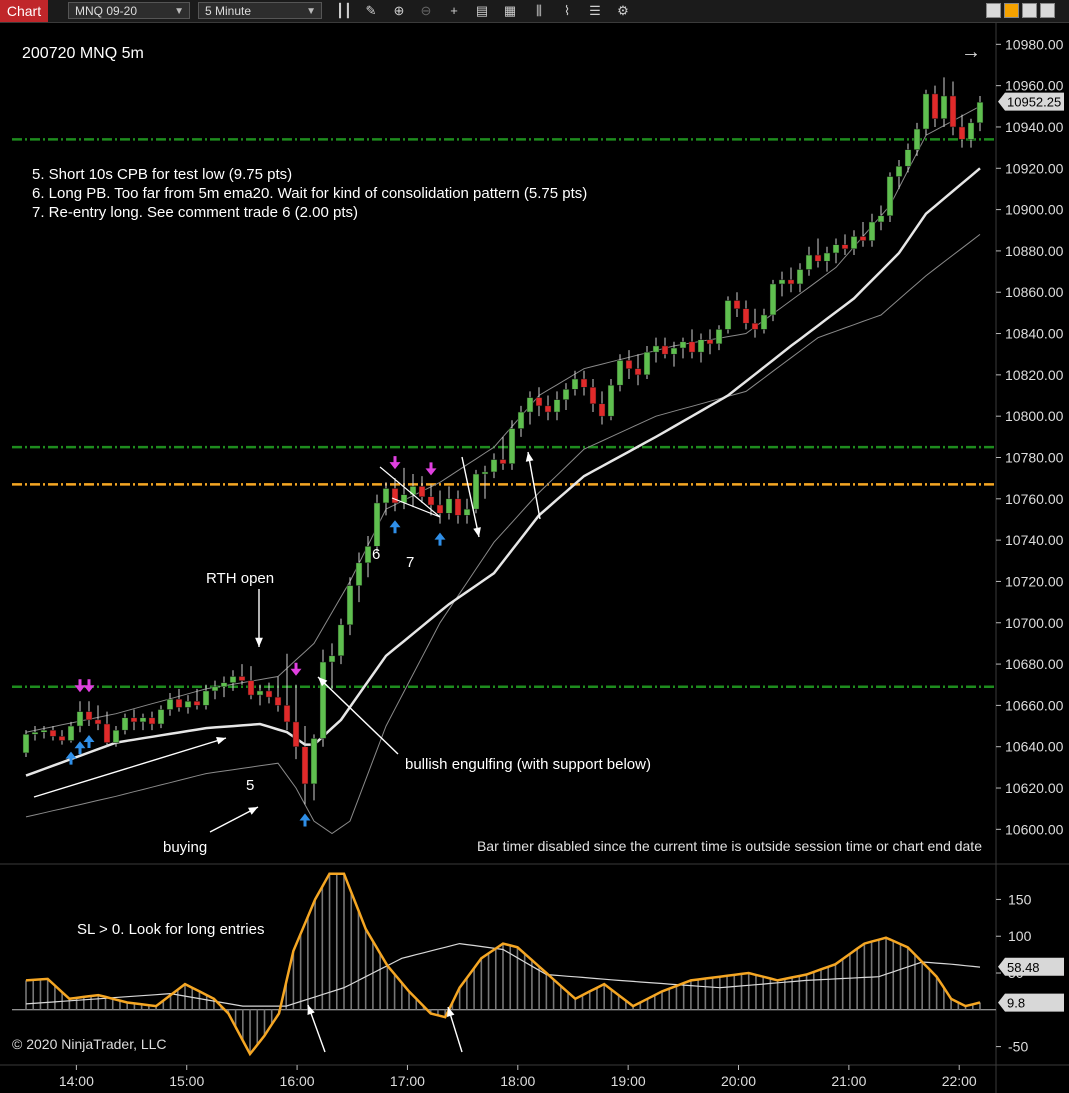 This screenshot has height=1093, width=1069. I want to click on price-tick-label: 10880.00, so click(1034, 251).